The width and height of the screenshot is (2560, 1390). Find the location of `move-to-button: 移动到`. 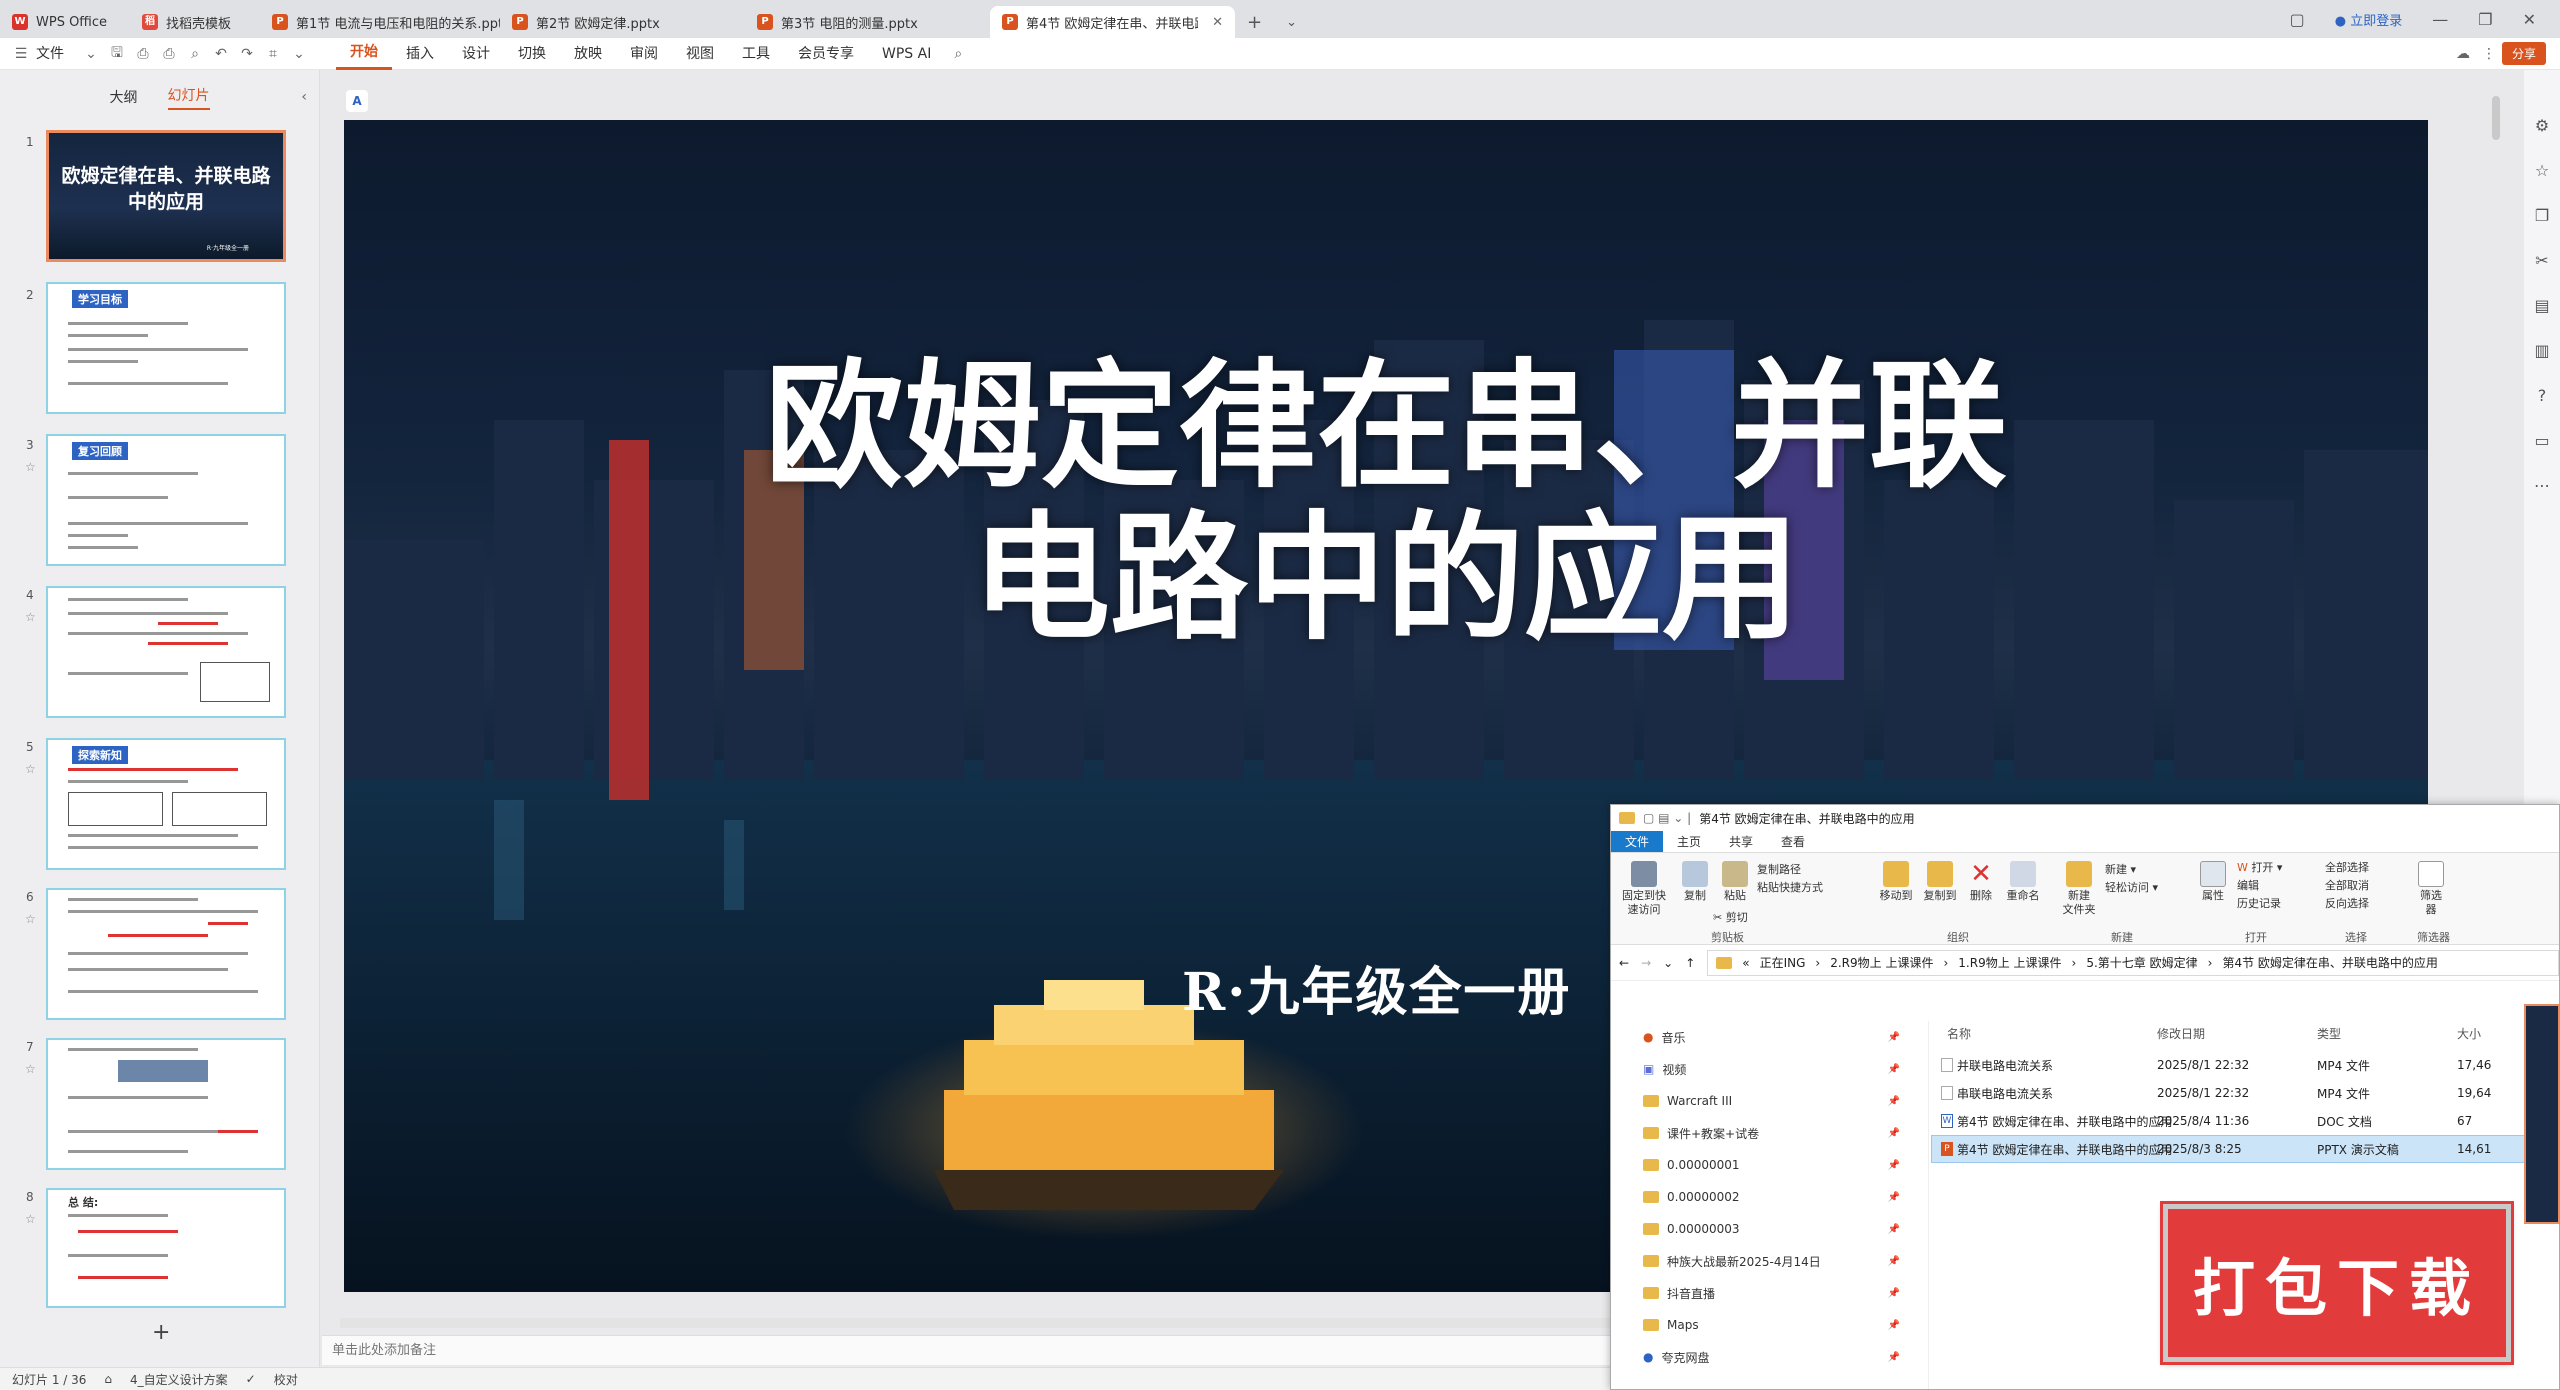

move-to-button: 移动到 is located at coordinates (1896, 882).